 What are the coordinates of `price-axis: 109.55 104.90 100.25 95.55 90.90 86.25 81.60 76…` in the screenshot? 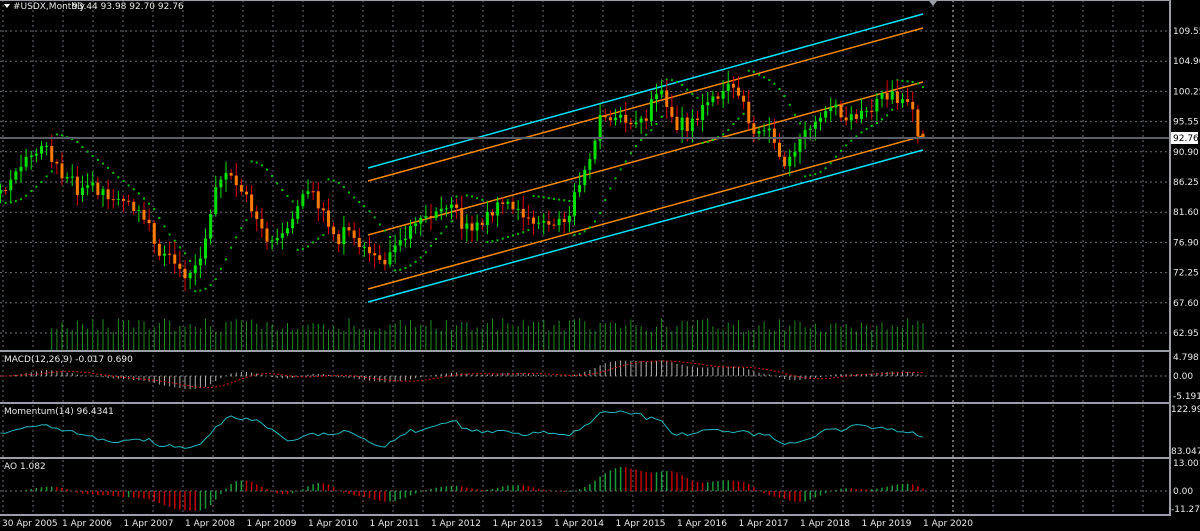 It's located at (1186, 183).